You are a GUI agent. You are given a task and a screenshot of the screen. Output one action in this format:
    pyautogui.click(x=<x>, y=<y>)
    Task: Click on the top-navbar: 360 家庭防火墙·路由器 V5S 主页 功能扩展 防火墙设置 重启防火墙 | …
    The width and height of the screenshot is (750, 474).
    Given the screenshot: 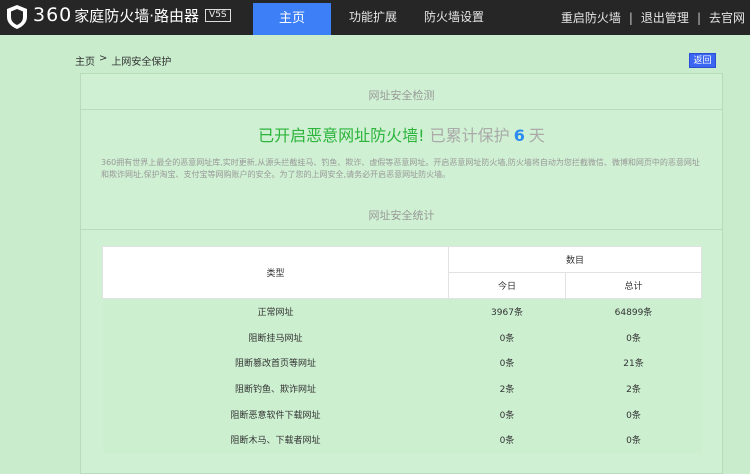 What is the action you would take?
    pyautogui.click(x=375, y=17)
    